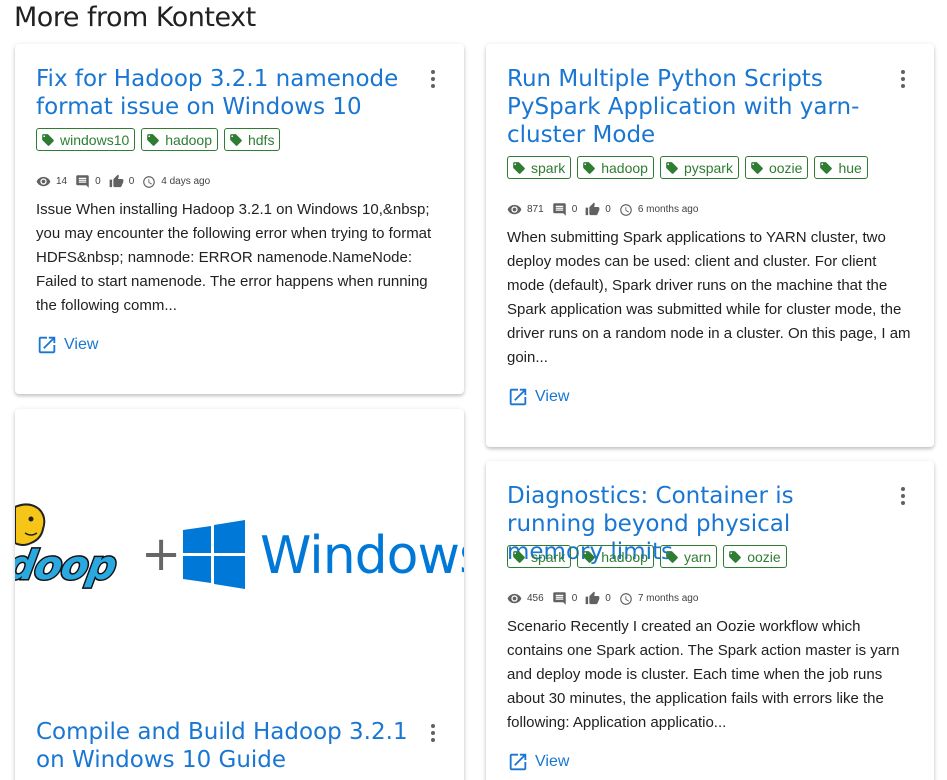 This screenshot has width=947, height=780. I want to click on tag: windows10, so click(86, 139).